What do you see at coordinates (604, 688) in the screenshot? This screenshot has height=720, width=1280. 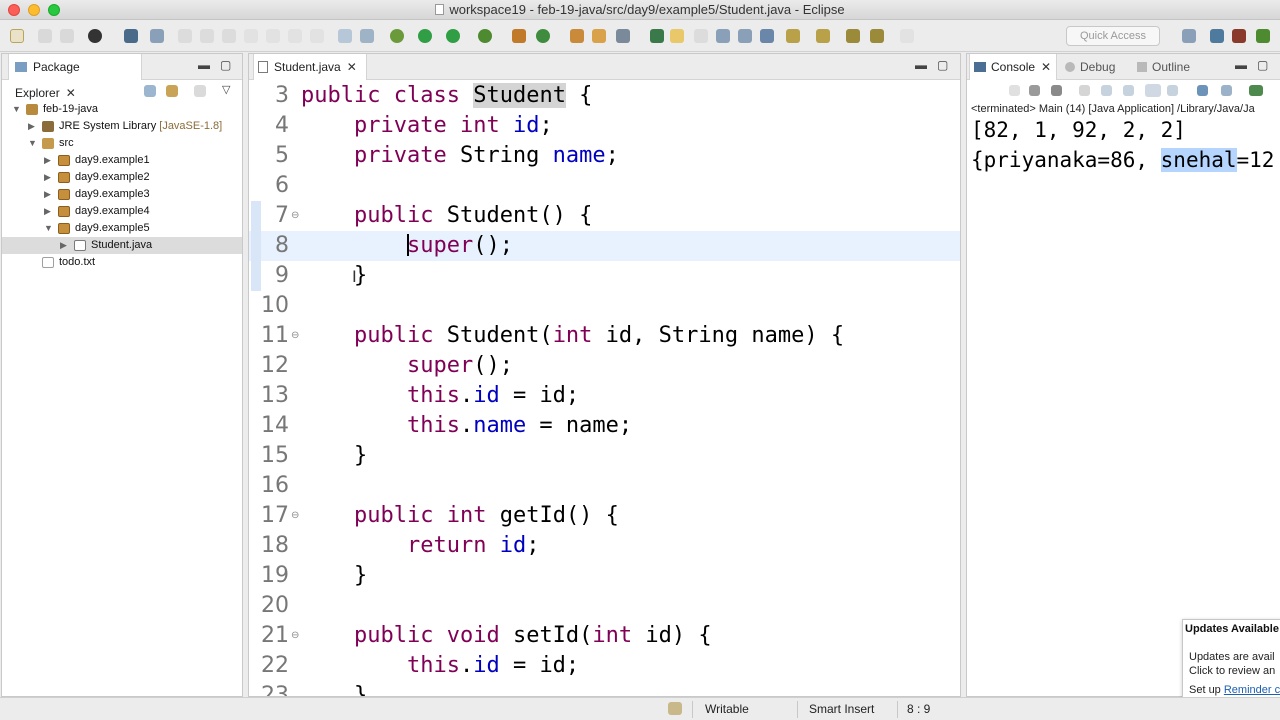 I see `code-line: 23 }` at bounding box center [604, 688].